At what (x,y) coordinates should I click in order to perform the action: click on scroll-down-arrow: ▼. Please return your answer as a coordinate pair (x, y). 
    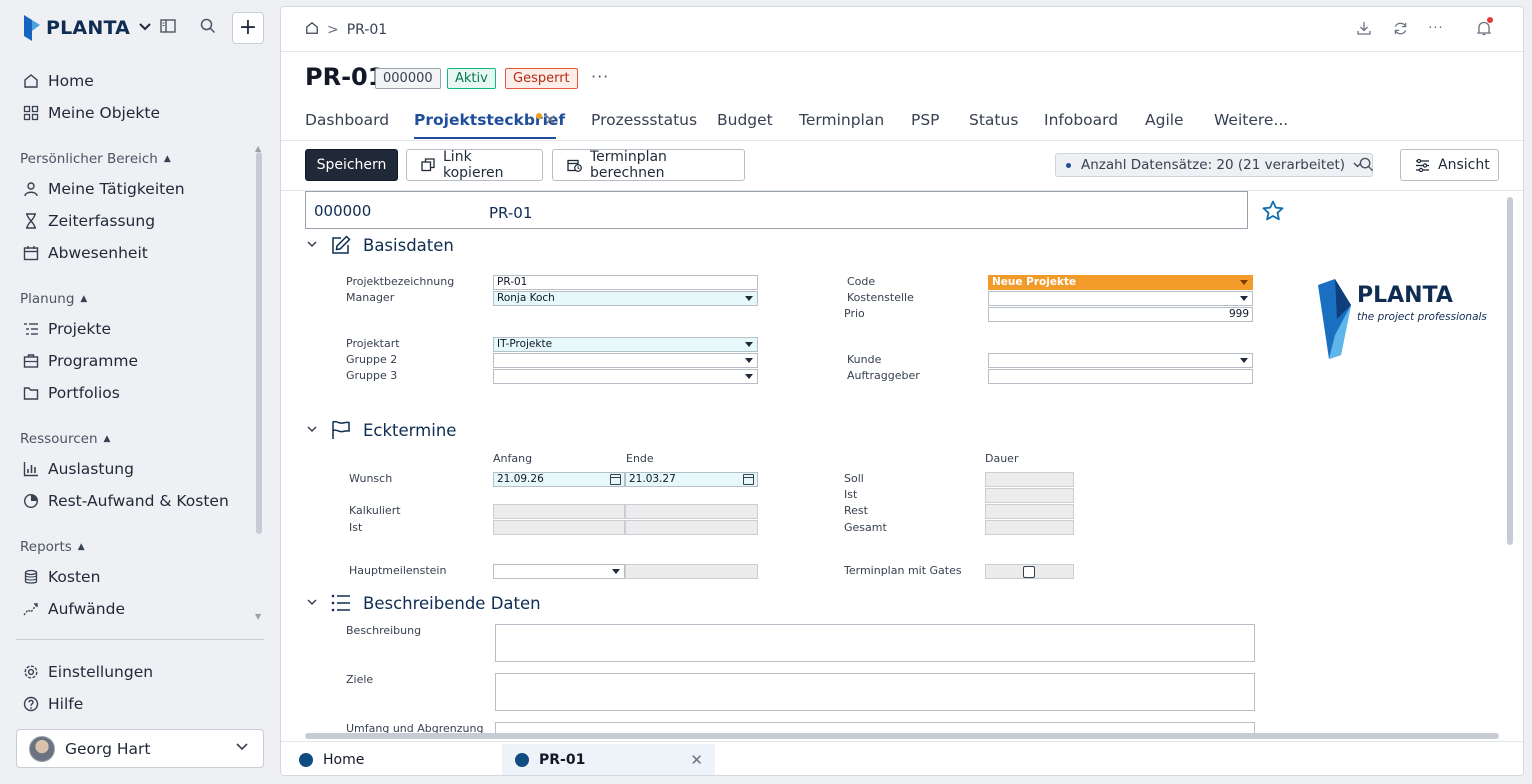
    Looking at the image, I should click on (258, 616).